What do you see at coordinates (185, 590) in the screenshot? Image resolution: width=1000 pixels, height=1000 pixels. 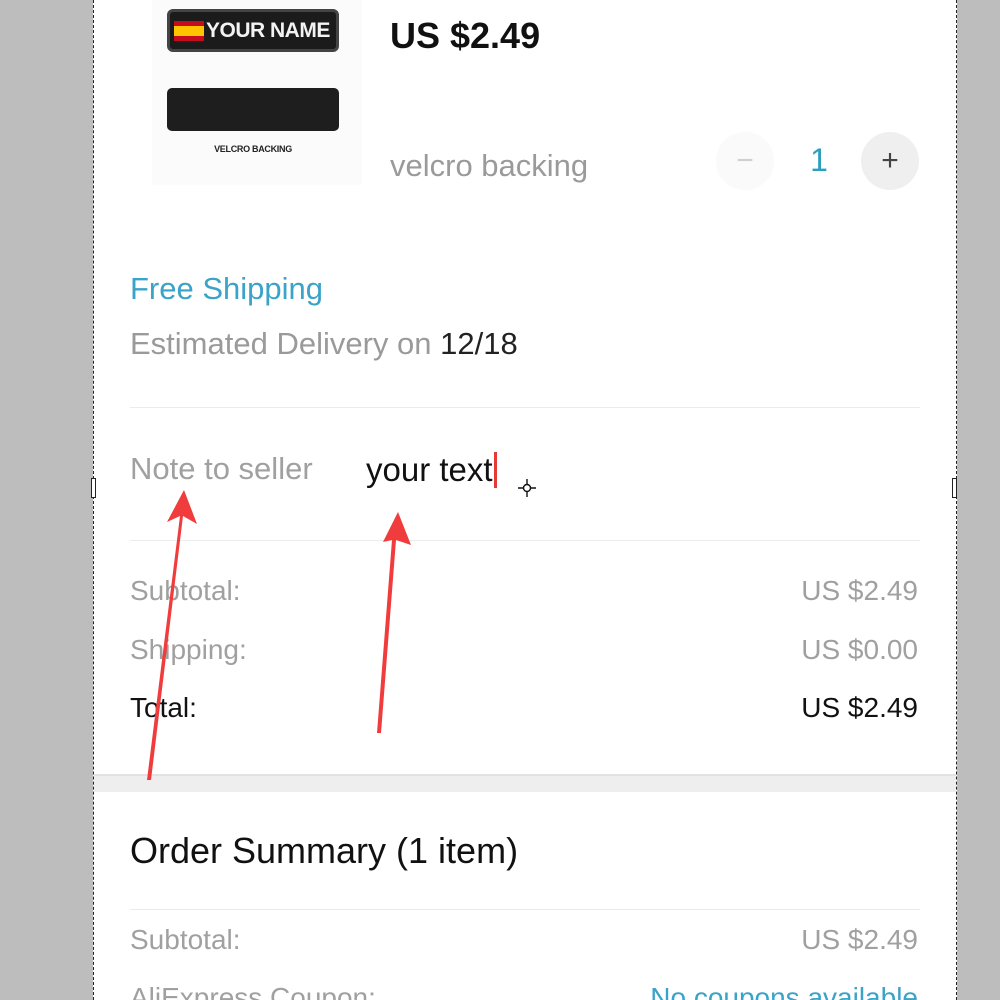 I see `subtotal-label: Subtotal:` at bounding box center [185, 590].